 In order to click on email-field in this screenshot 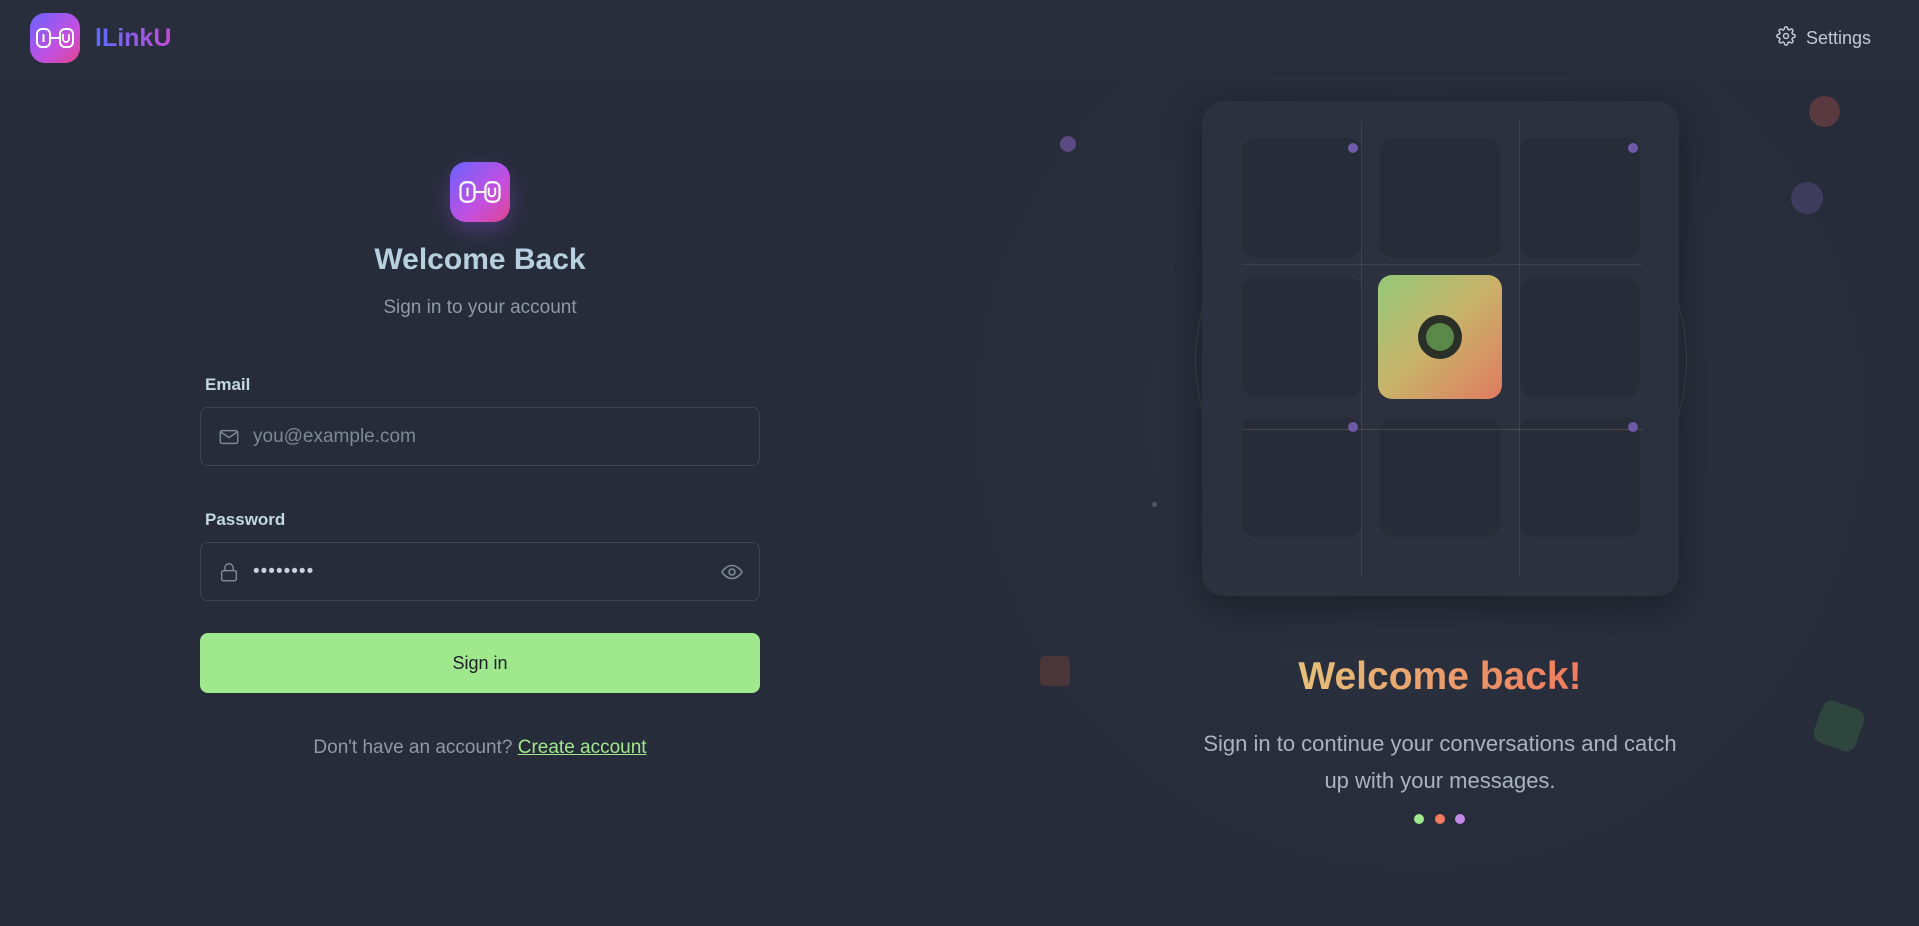, I will do `click(480, 436)`.